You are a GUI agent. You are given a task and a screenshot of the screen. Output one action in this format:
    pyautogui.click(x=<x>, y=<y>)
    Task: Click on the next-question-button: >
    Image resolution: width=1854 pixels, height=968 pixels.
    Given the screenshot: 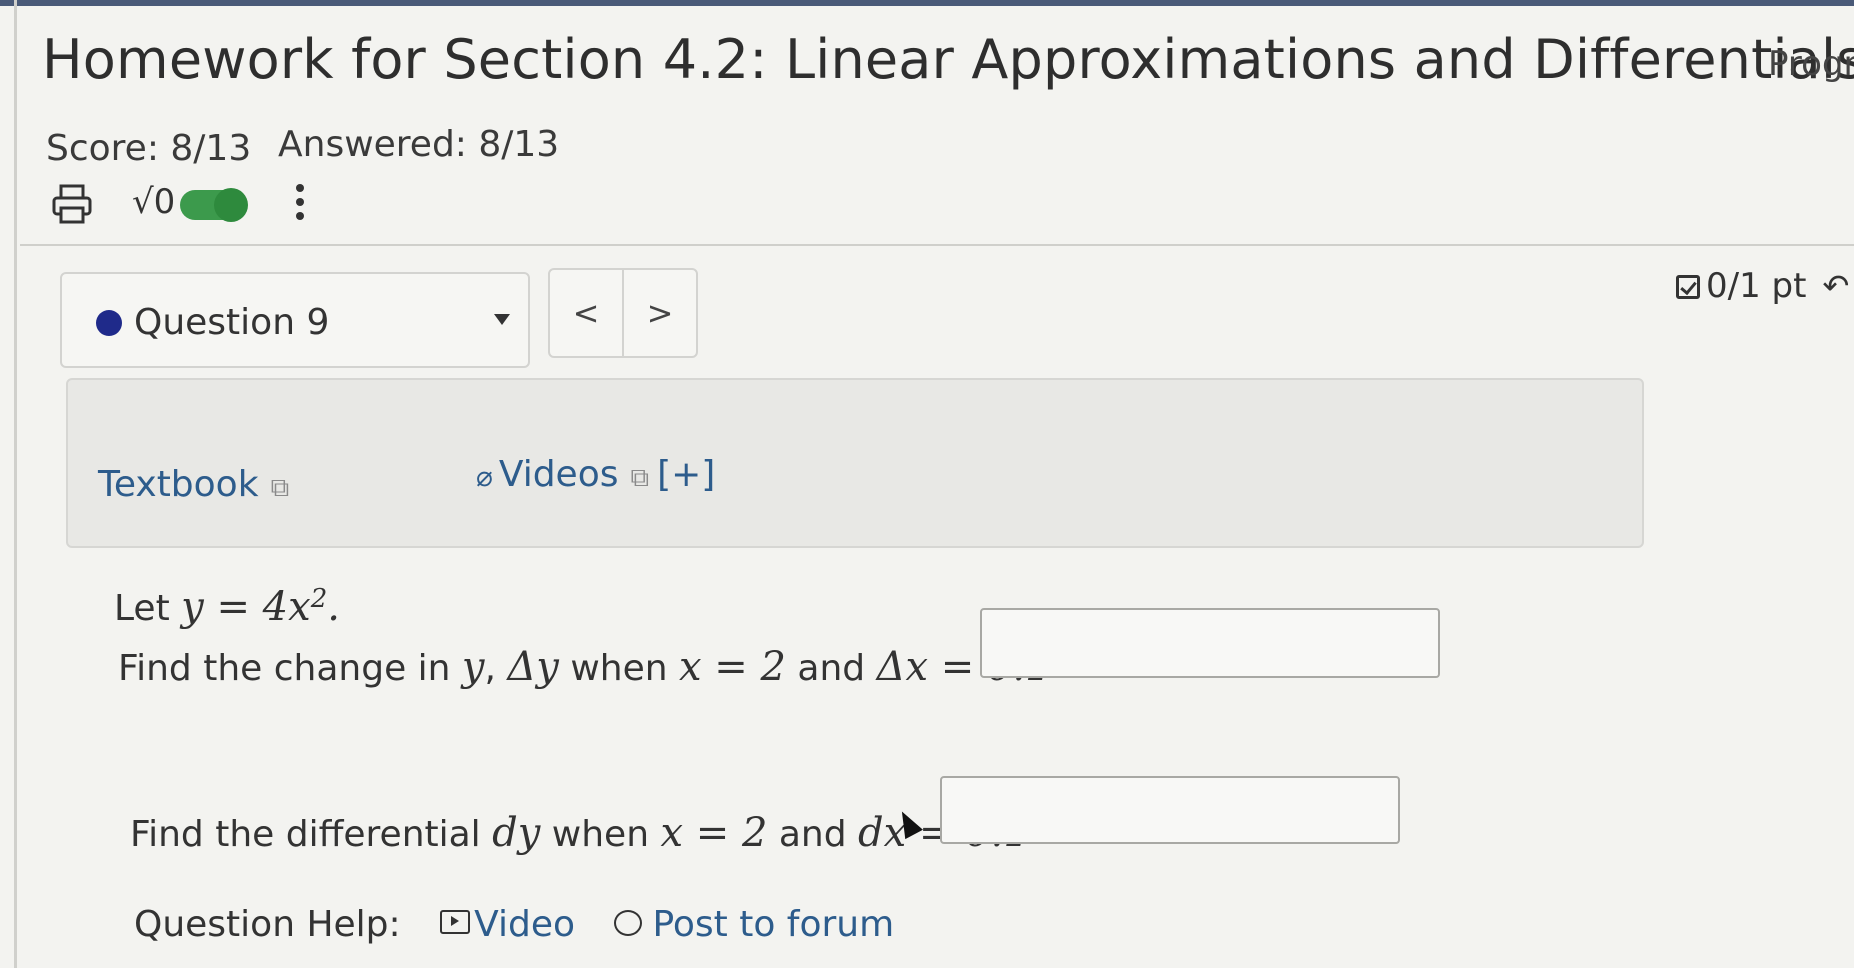 What is the action you would take?
    pyautogui.click(x=660, y=313)
    